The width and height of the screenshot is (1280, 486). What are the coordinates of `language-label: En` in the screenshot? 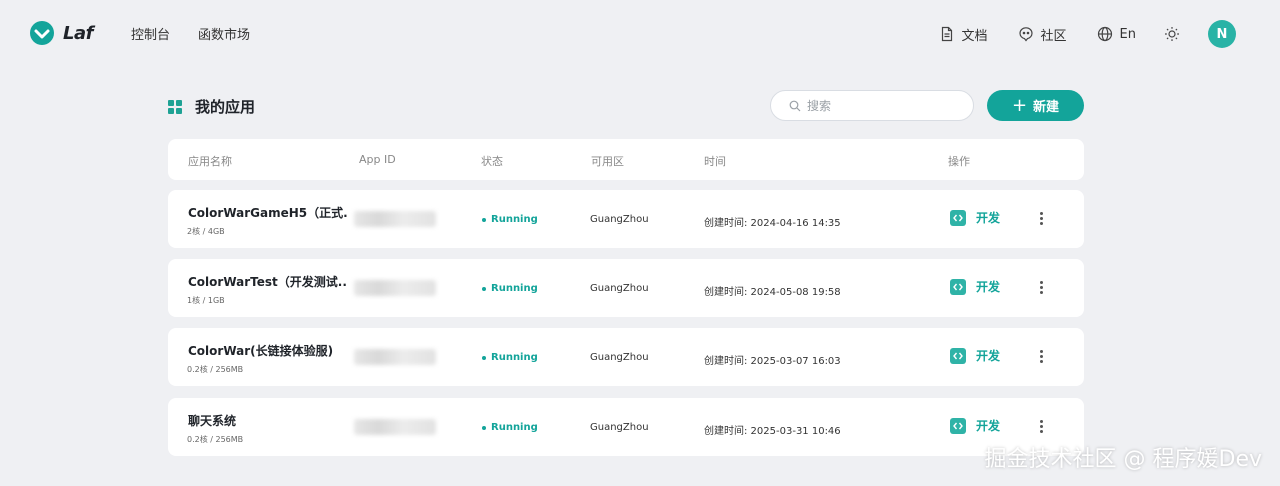 It's located at (1127, 34).